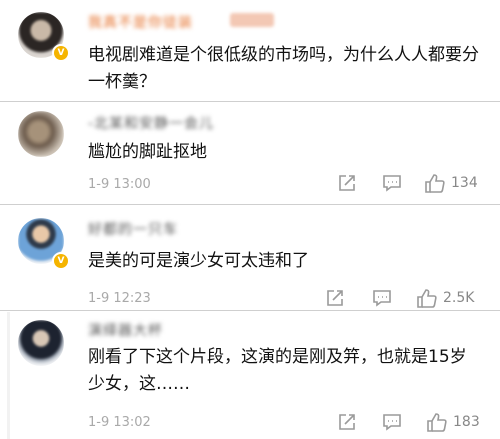 This screenshot has height=439, width=500. I want to click on username: 演绎器大杯, so click(125, 330).